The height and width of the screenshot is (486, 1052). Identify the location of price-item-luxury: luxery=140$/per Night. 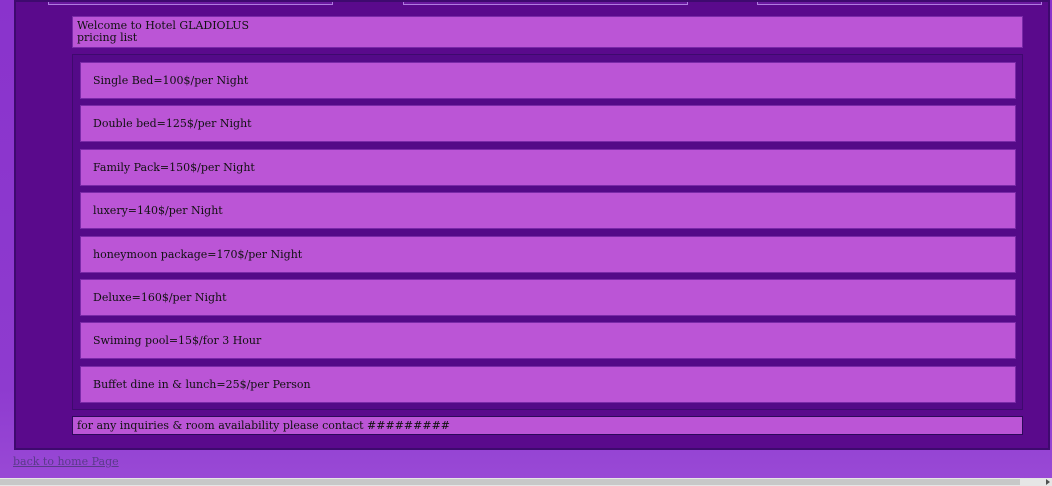
(548, 210).